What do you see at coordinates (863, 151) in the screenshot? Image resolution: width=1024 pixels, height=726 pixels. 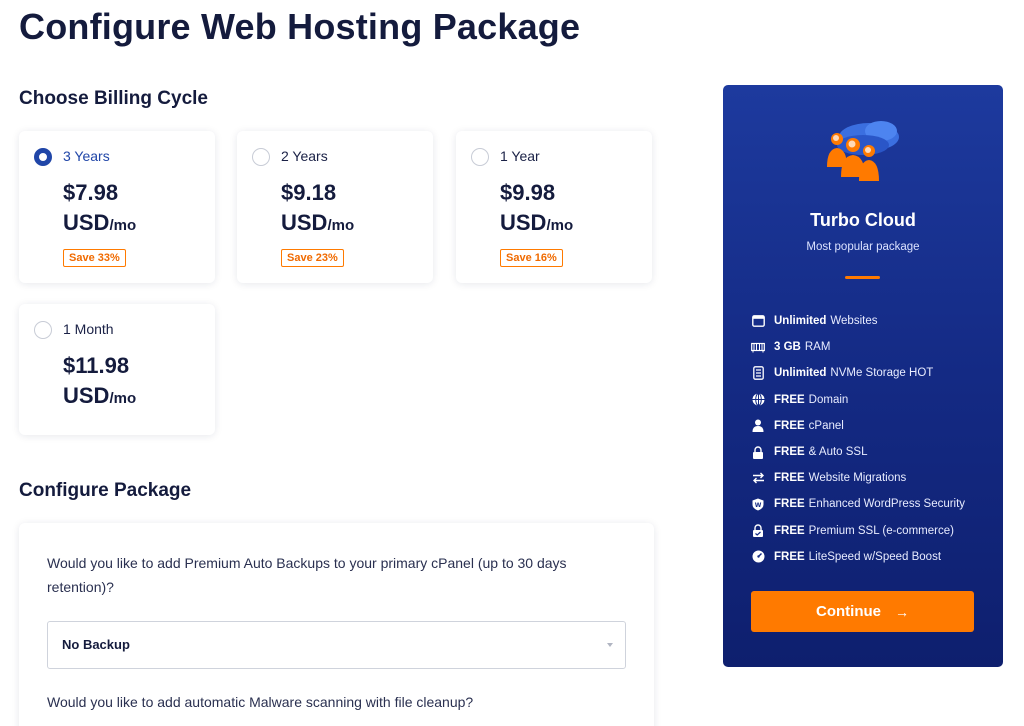 I see `team-cloud-icon` at bounding box center [863, 151].